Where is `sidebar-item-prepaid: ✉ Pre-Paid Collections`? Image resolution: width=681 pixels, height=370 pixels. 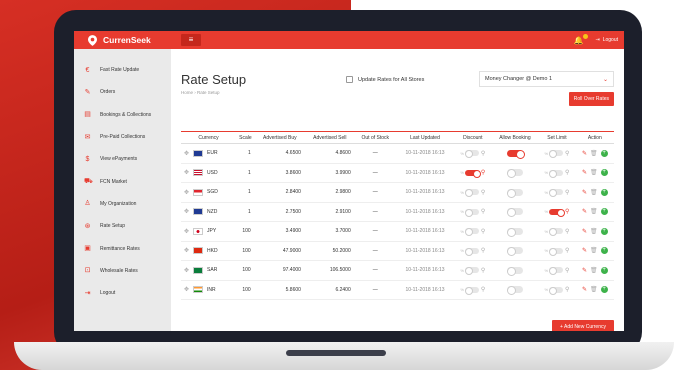 sidebar-item-prepaid: ✉ Pre-Paid Collections is located at coordinates (122, 137).